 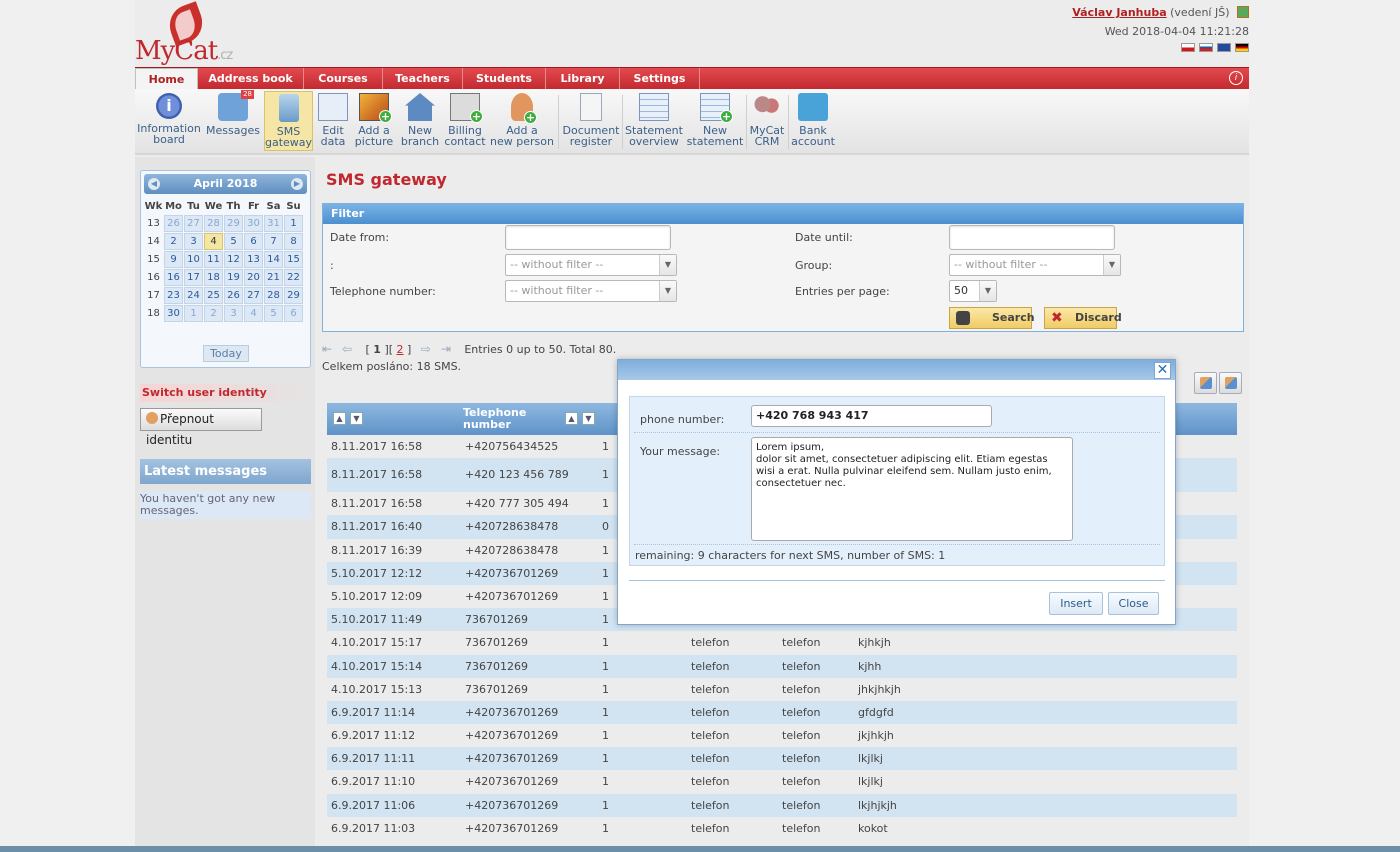 I want to click on calendar-day-today: 4, so click(x=213, y=241).